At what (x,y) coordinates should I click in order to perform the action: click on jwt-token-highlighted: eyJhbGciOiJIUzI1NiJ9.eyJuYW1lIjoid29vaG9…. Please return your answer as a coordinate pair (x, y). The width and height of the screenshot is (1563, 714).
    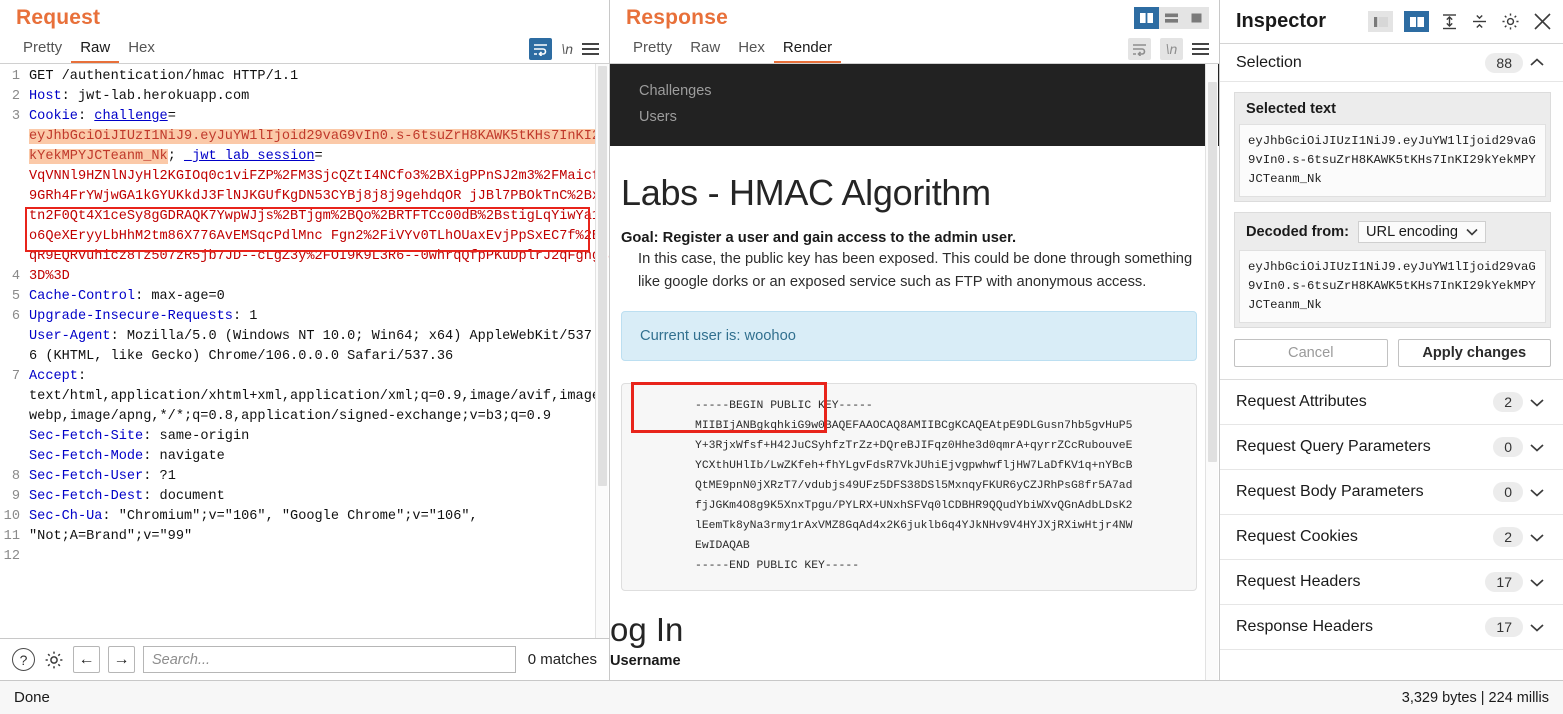
    Looking at the image, I should click on (319, 146).